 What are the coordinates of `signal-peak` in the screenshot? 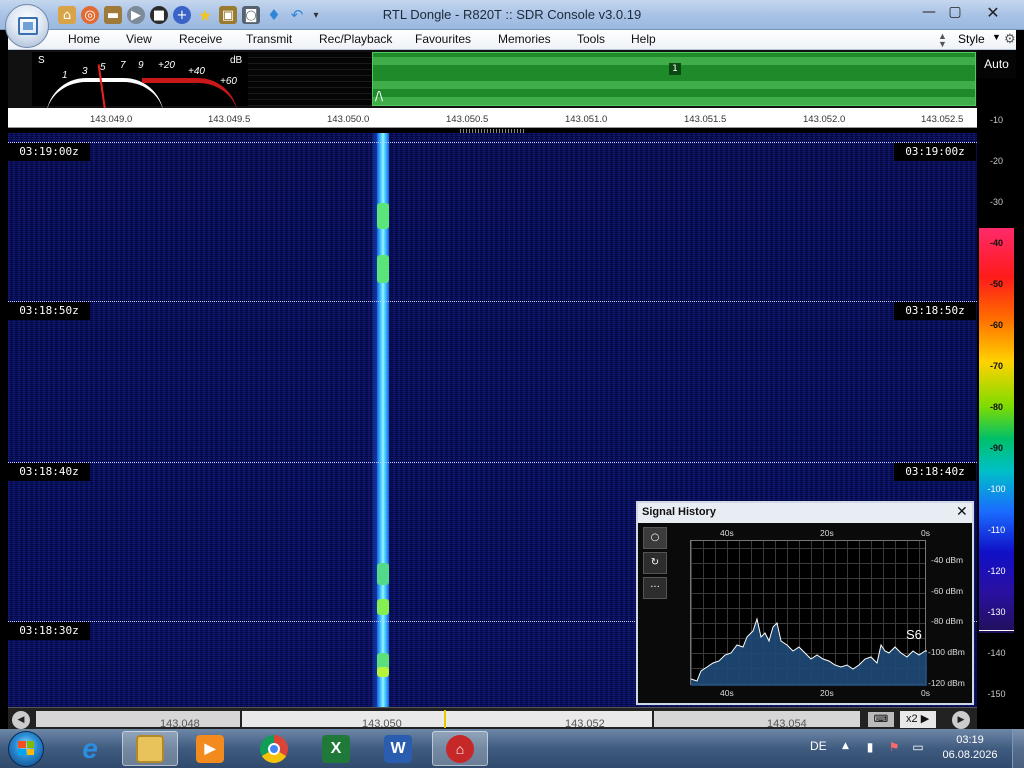 It's located at (383, 269).